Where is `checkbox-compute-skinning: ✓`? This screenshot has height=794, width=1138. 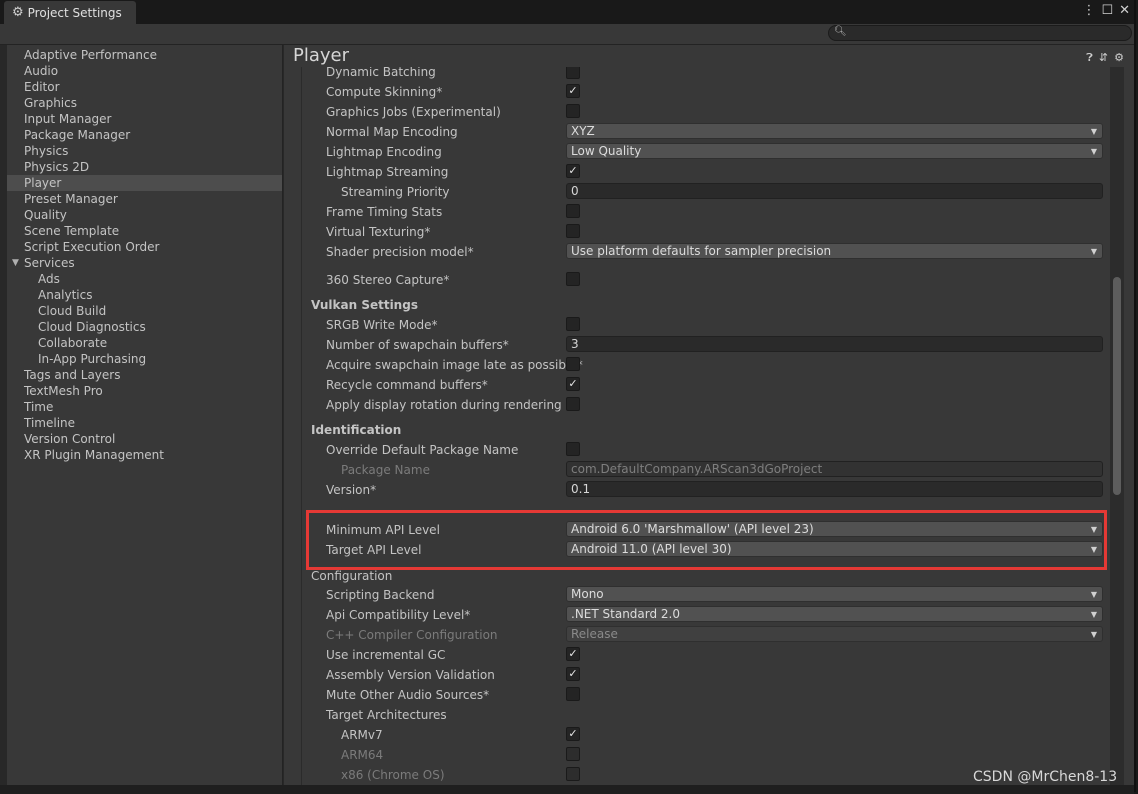 checkbox-compute-skinning: ✓ is located at coordinates (573, 91).